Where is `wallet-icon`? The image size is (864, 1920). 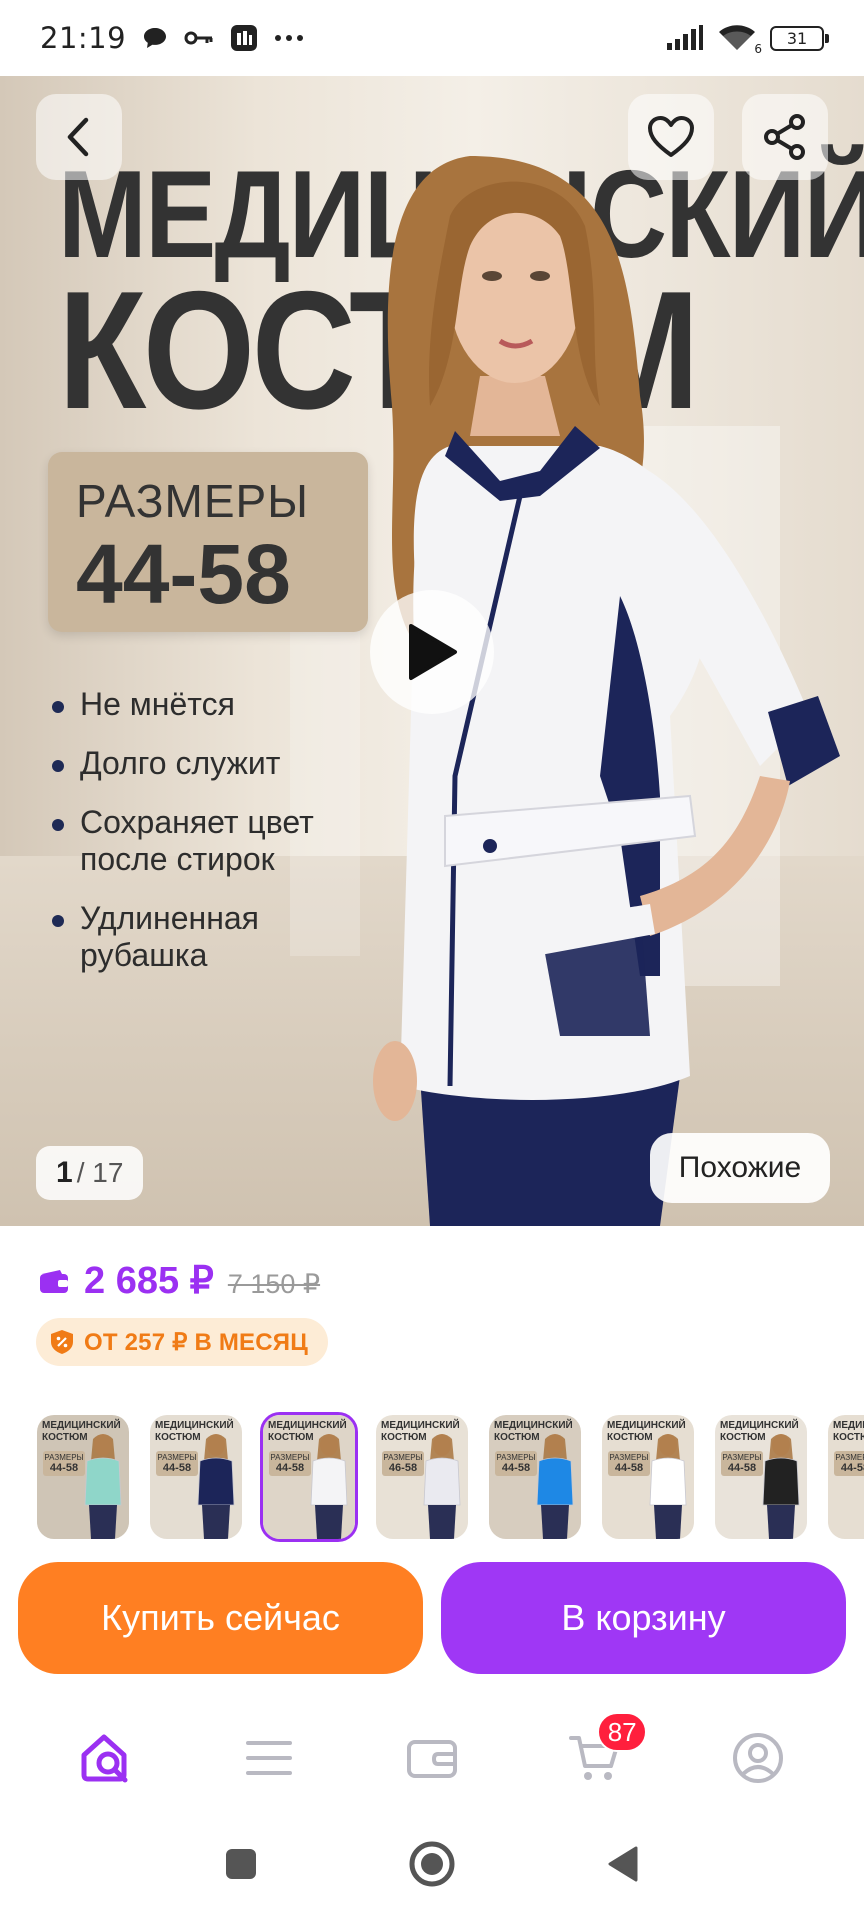 wallet-icon is located at coordinates (431, 1759).